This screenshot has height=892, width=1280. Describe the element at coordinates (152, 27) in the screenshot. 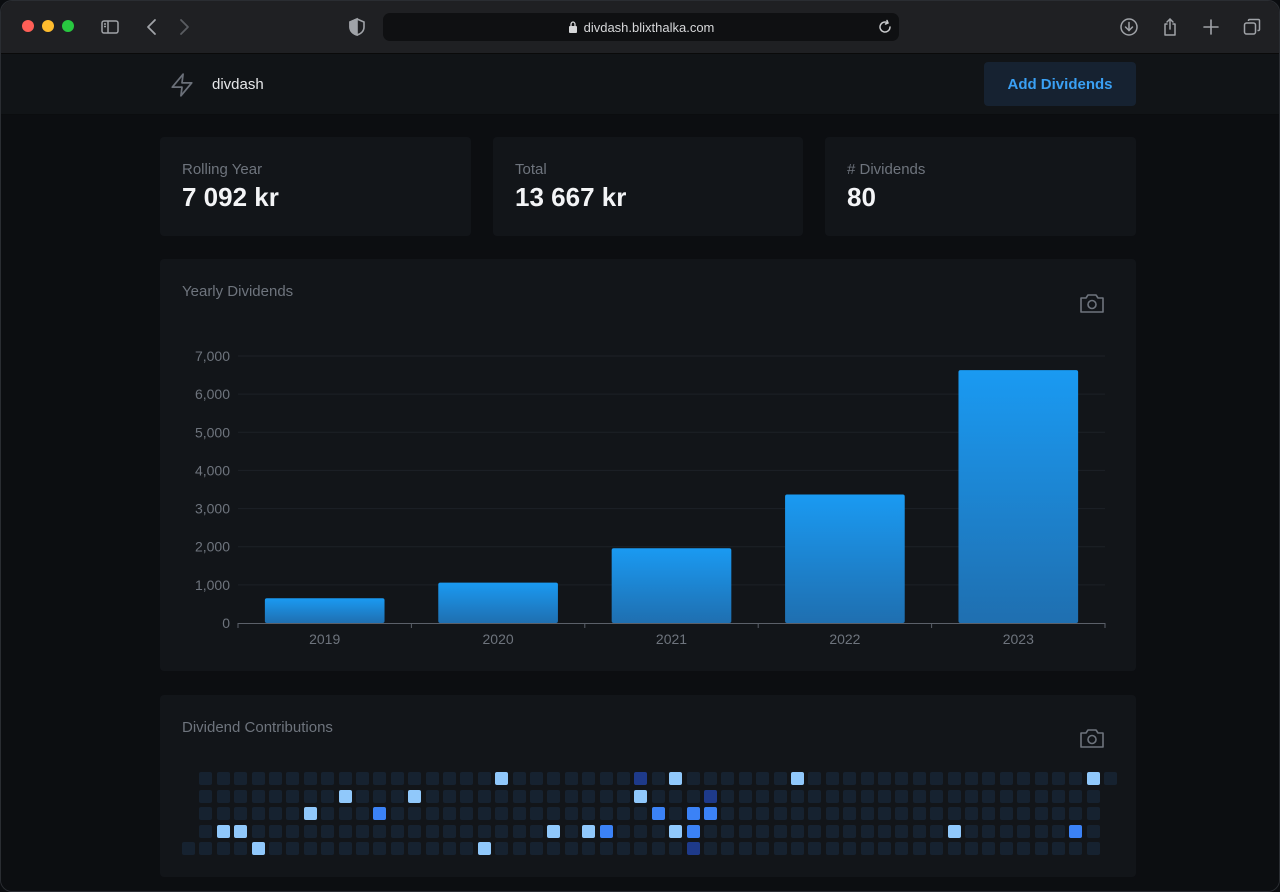

I see `back-icon` at that location.